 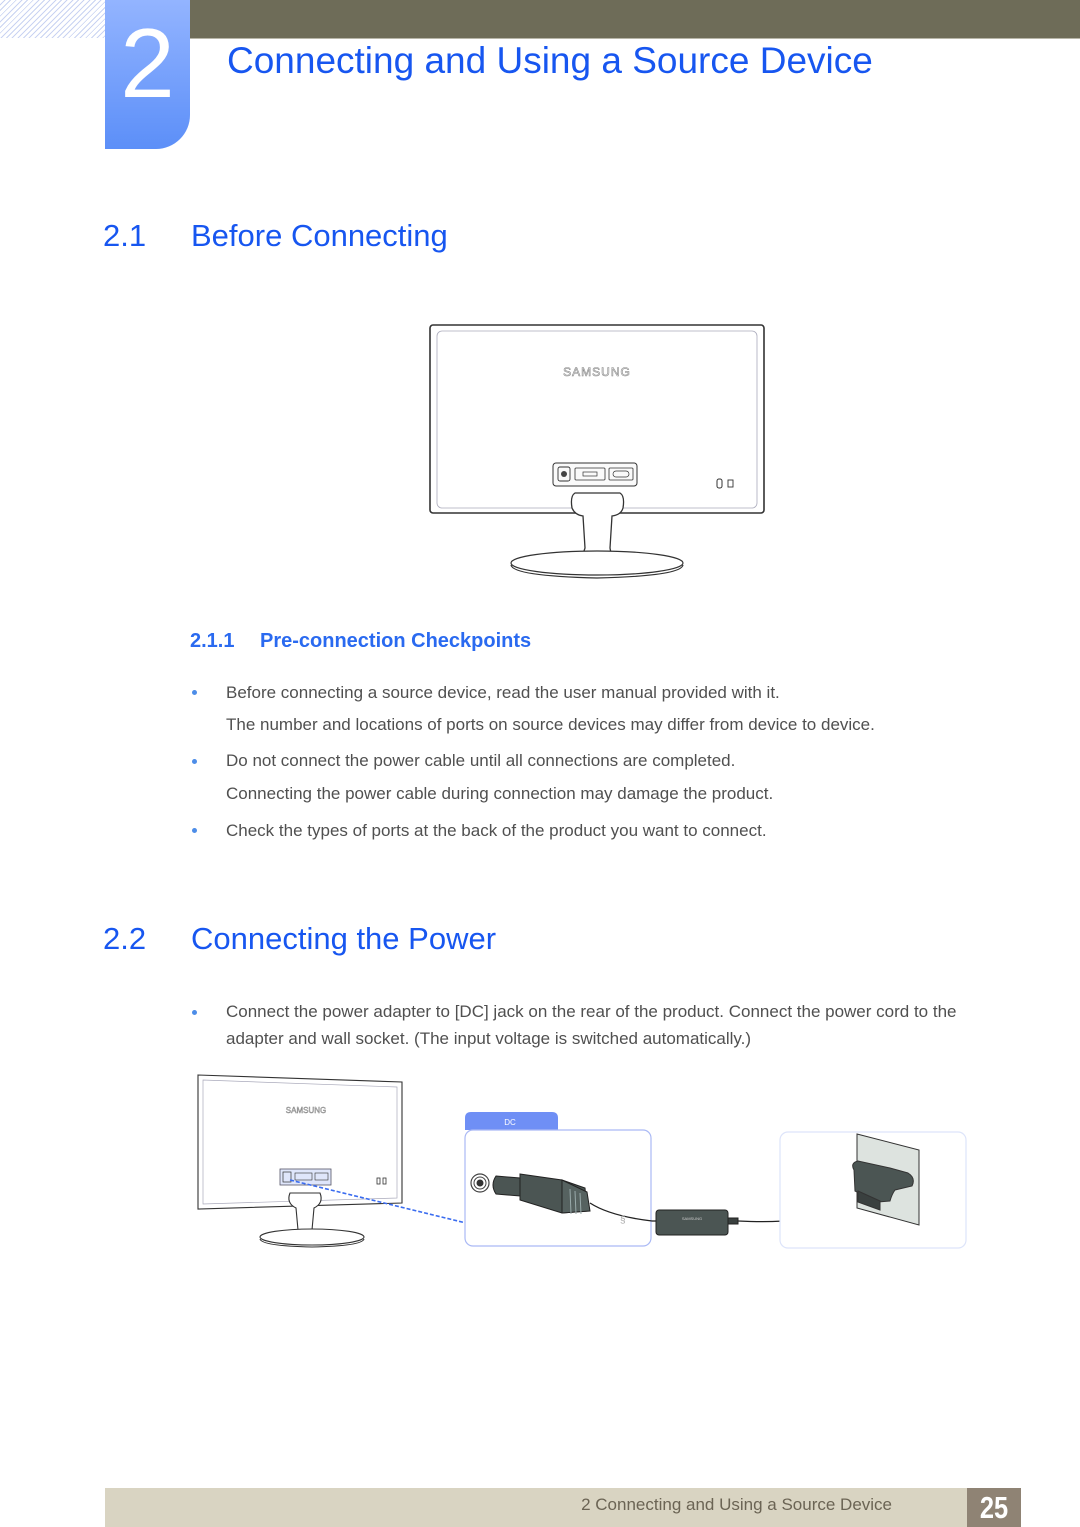 What do you see at coordinates (635, 19) in the screenshot?
I see `header-bar` at bounding box center [635, 19].